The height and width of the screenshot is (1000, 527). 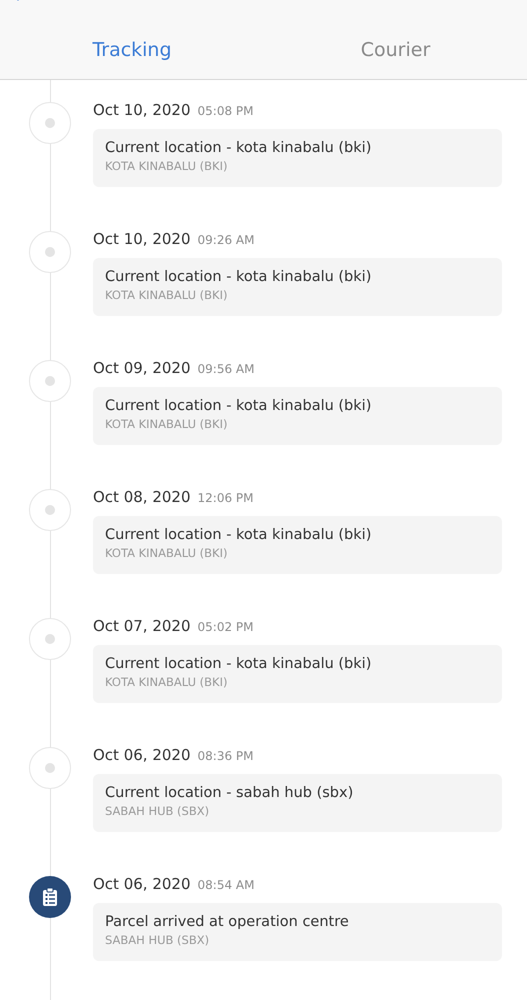 I want to click on event-time: 05:02 PM, so click(x=226, y=627).